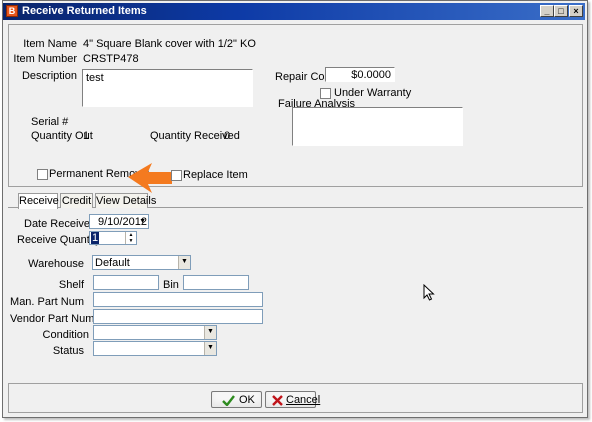 The height and width of the screenshot is (422, 592). What do you see at coordinates (277, 400) in the screenshot?
I see `x-icon` at bounding box center [277, 400].